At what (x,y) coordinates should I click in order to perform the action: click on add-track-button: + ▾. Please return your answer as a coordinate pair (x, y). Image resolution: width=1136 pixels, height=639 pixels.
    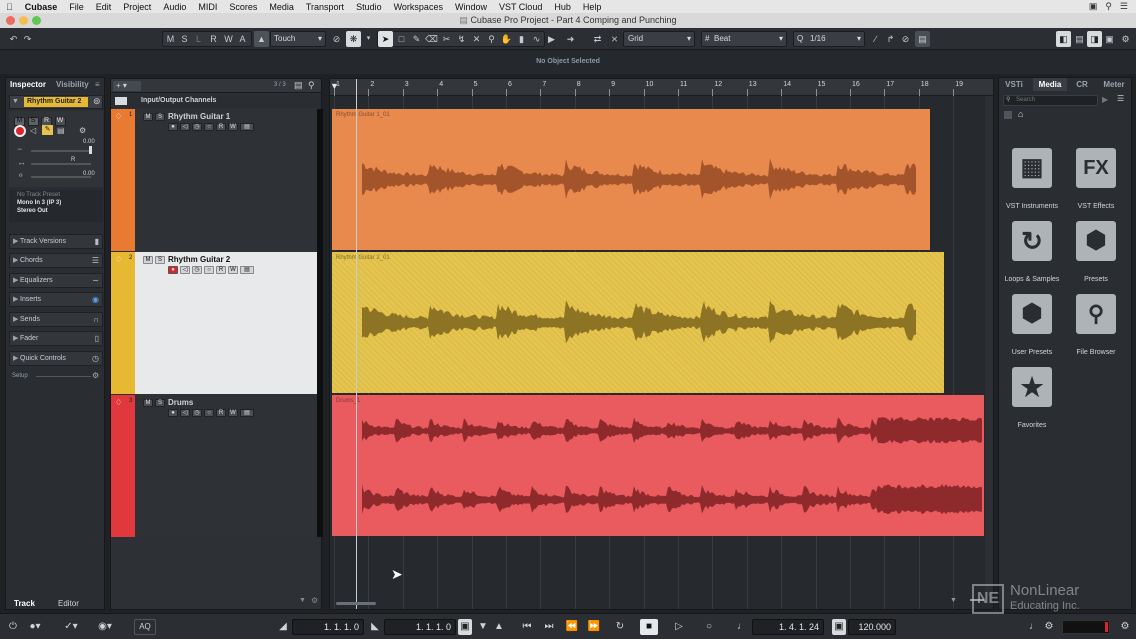
    Looking at the image, I should click on (127, 86).